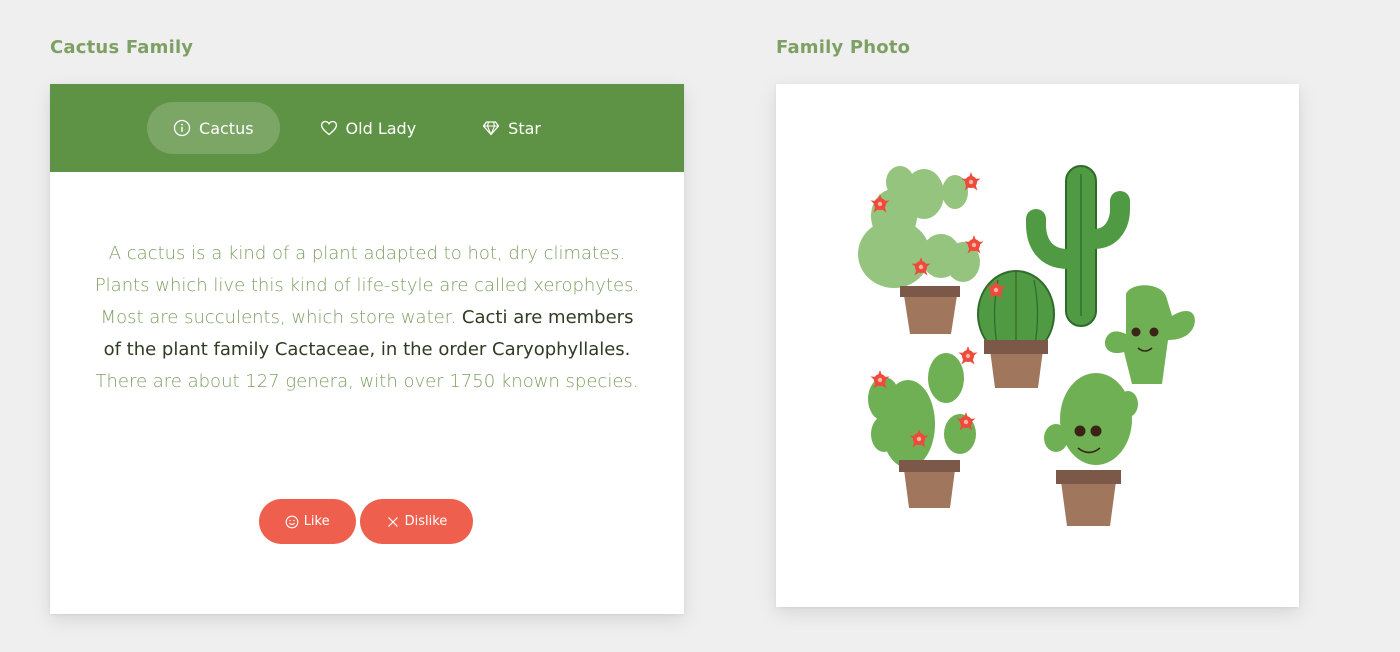 This screenshot has width=1400, height=652. I want to click on tab-old-lady: Old Lady, so click(368, 128).